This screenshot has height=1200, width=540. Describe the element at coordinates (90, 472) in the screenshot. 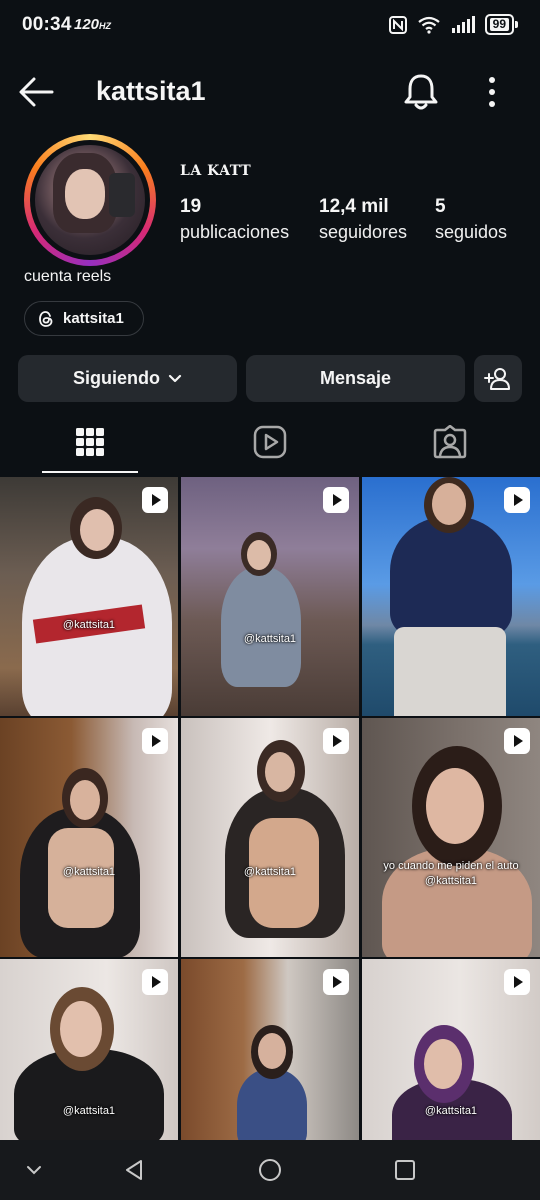

I see `active-tab-indicator` at that location.